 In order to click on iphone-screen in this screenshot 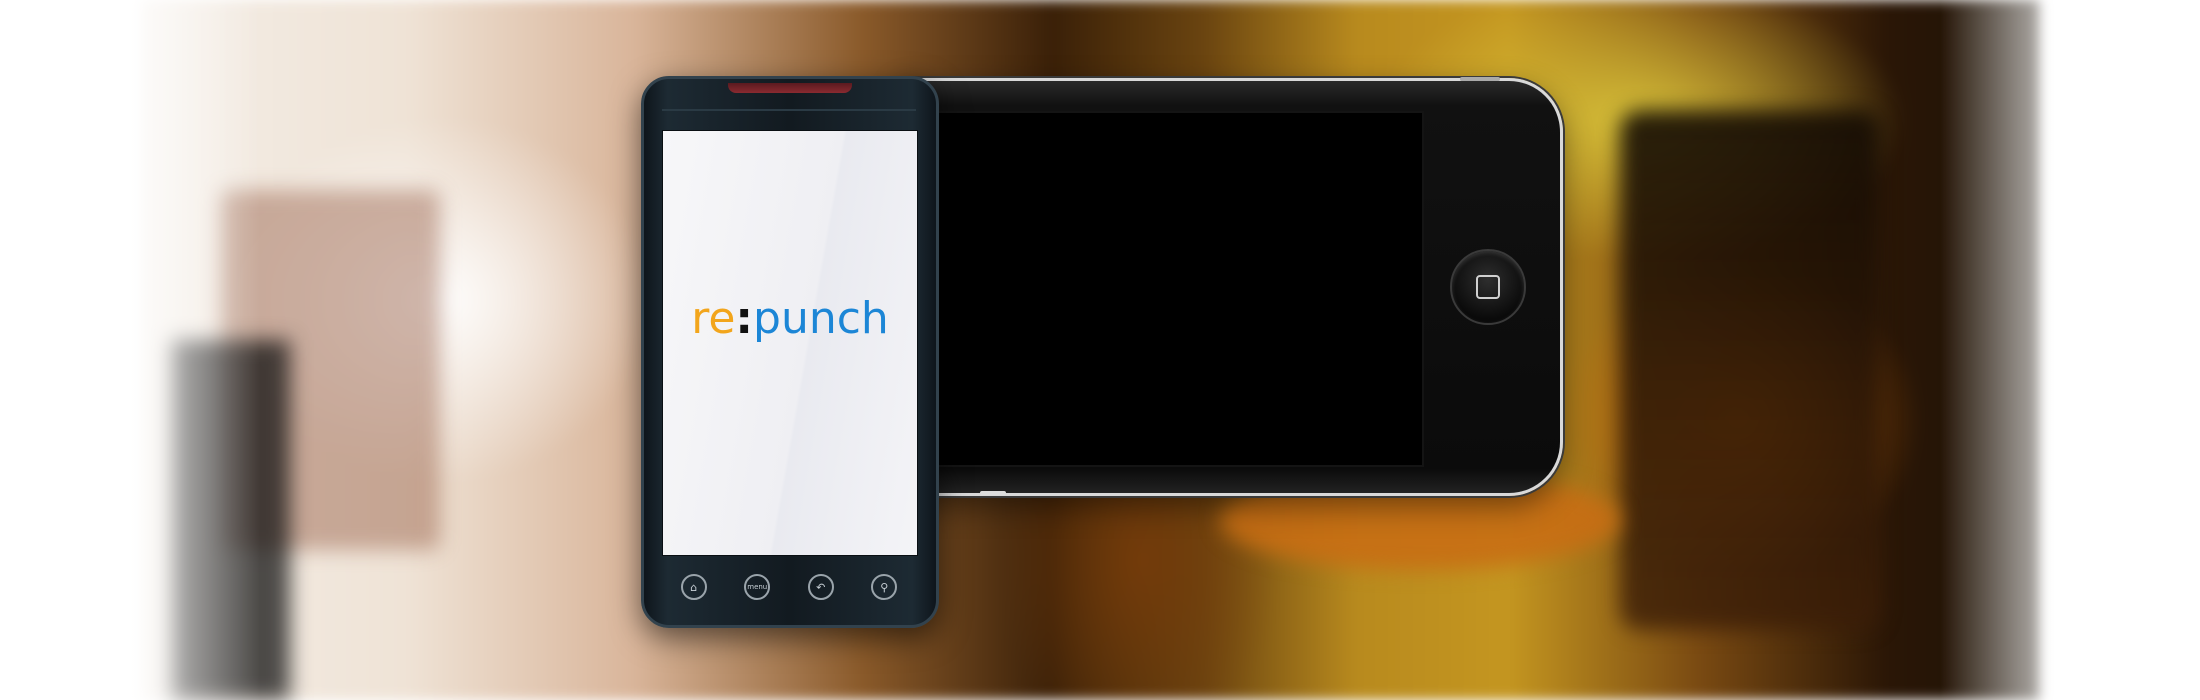, I will do `click(1171, 289)`.